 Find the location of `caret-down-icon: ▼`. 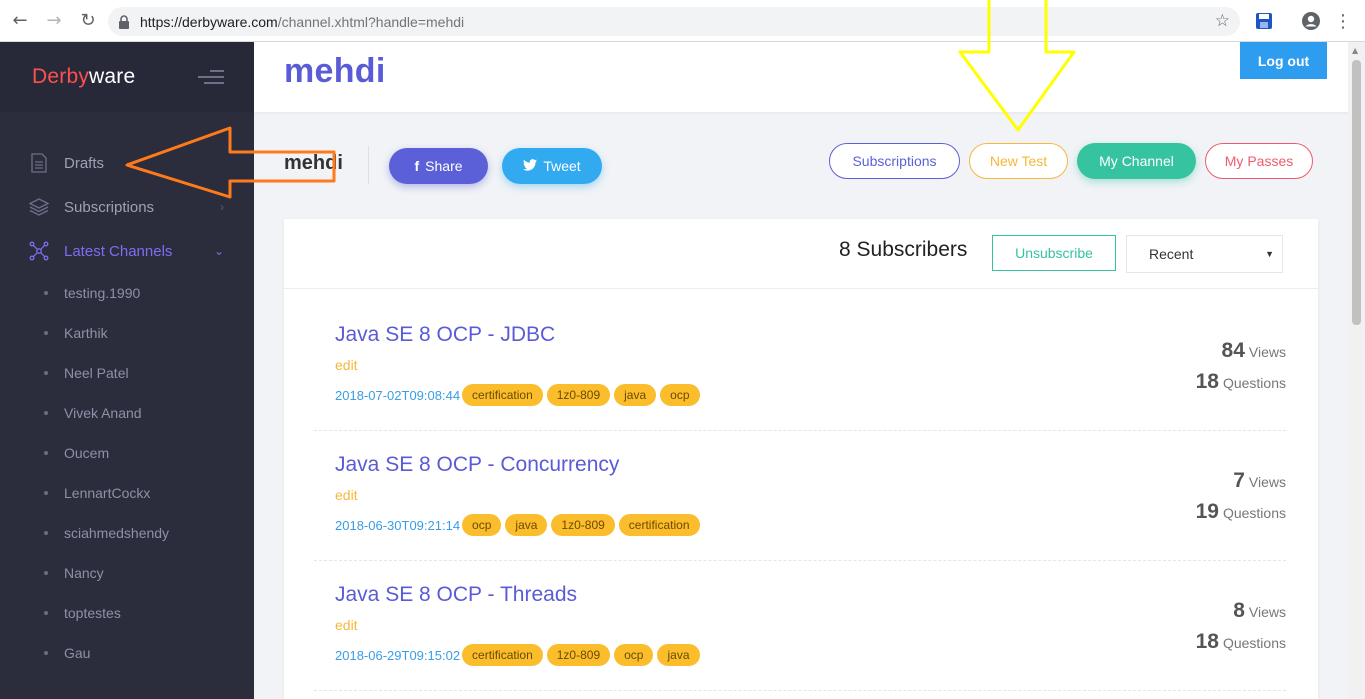

caret-down-icon: ▼ is located at coordinates (1269, 254).